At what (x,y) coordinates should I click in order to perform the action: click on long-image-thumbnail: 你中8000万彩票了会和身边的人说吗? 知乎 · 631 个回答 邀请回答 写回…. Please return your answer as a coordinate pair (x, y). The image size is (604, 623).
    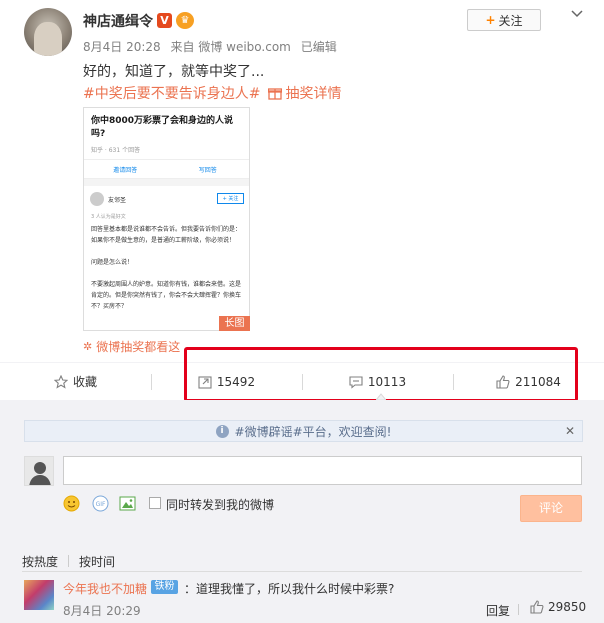
    Looking at the image, I should click on (166, 219).